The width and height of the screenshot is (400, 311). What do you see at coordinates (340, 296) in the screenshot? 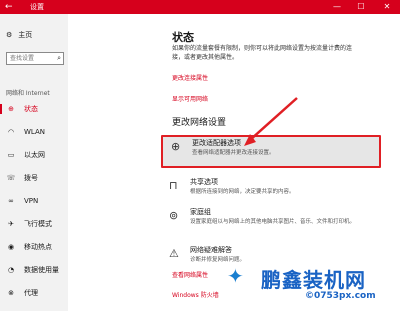
I see `brand-url: ©0753px.com` at bounding box center [340, 296].